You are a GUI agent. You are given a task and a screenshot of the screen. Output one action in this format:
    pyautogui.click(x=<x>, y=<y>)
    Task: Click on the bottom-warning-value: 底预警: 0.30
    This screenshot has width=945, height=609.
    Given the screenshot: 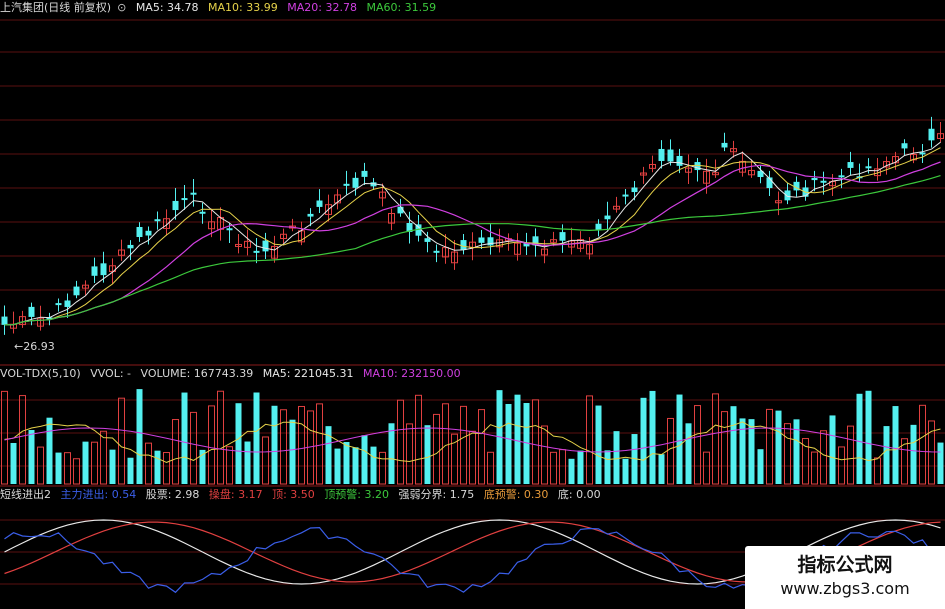 What is the action you would take?
    pyautogui.click(x=516, y=494)
    